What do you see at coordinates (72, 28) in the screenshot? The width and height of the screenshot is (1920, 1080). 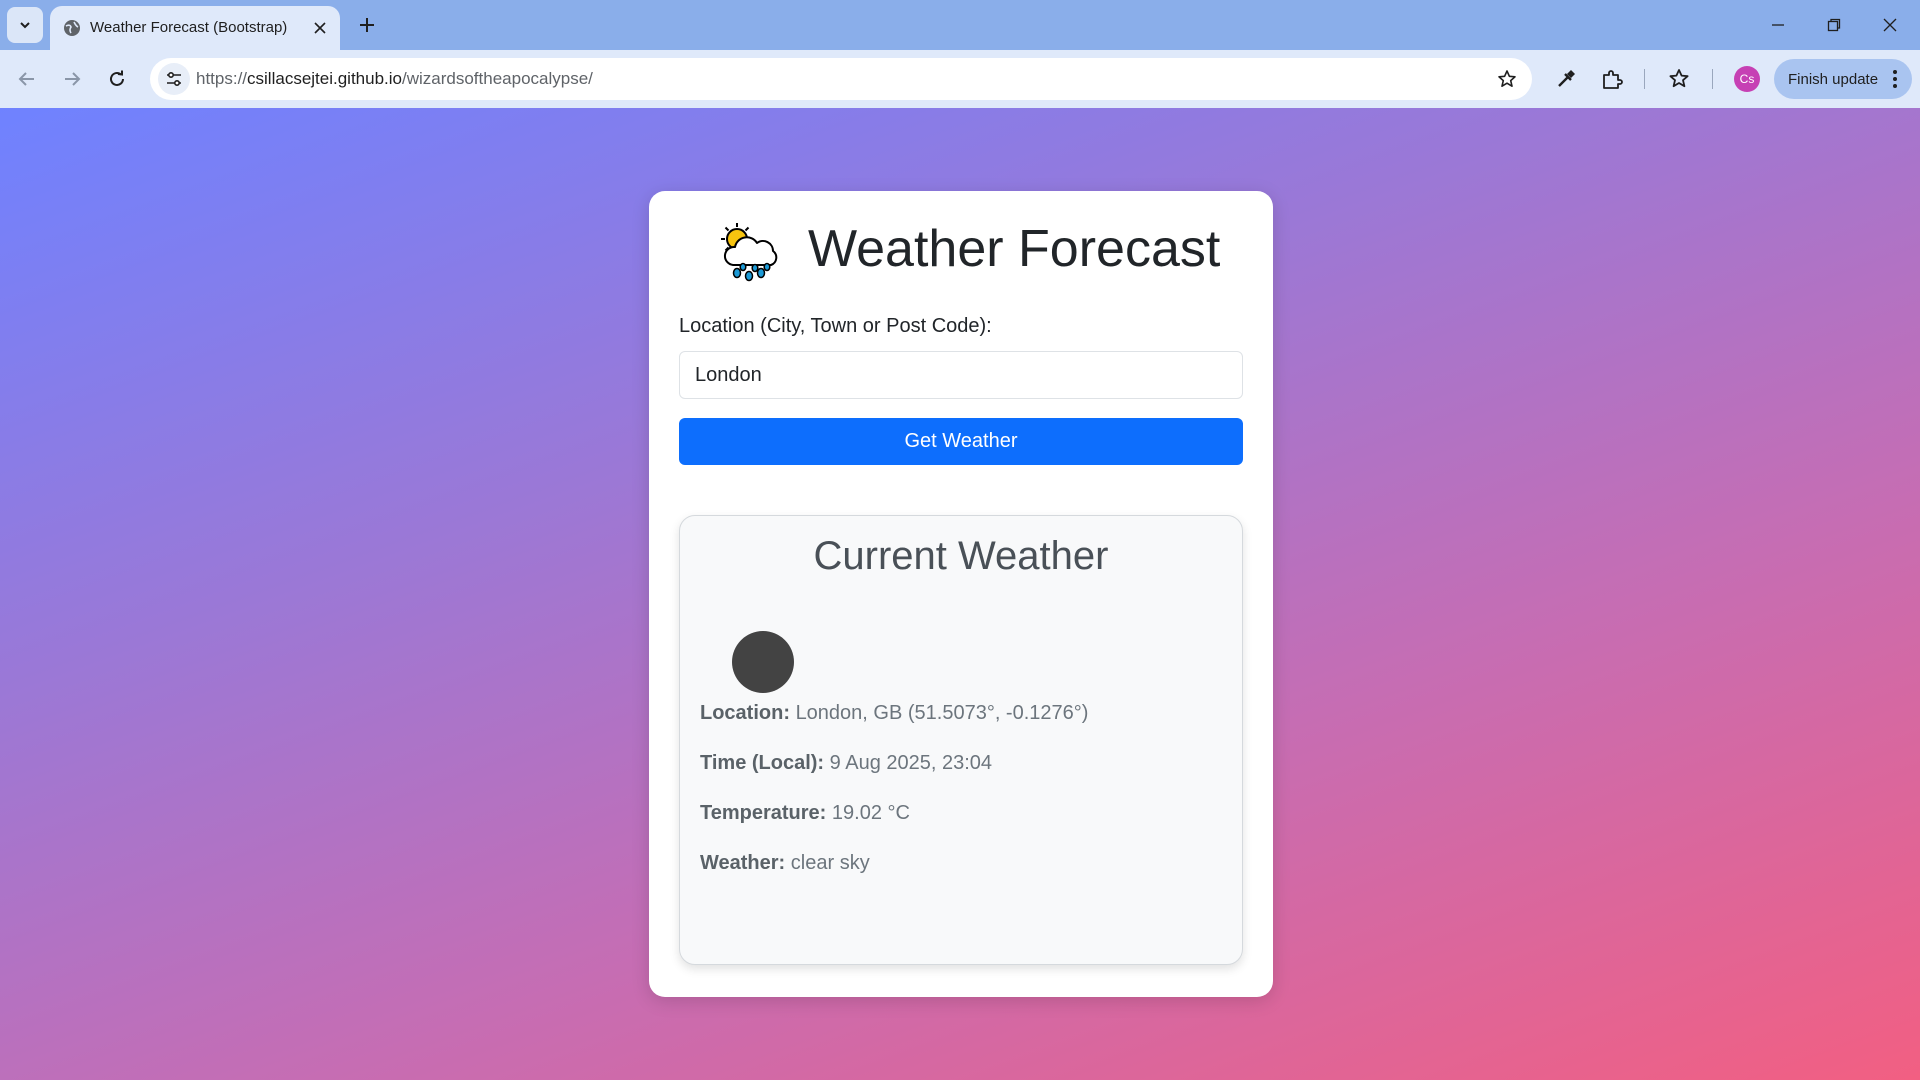 I see `globe-icon` at bounding box center [72, 28].